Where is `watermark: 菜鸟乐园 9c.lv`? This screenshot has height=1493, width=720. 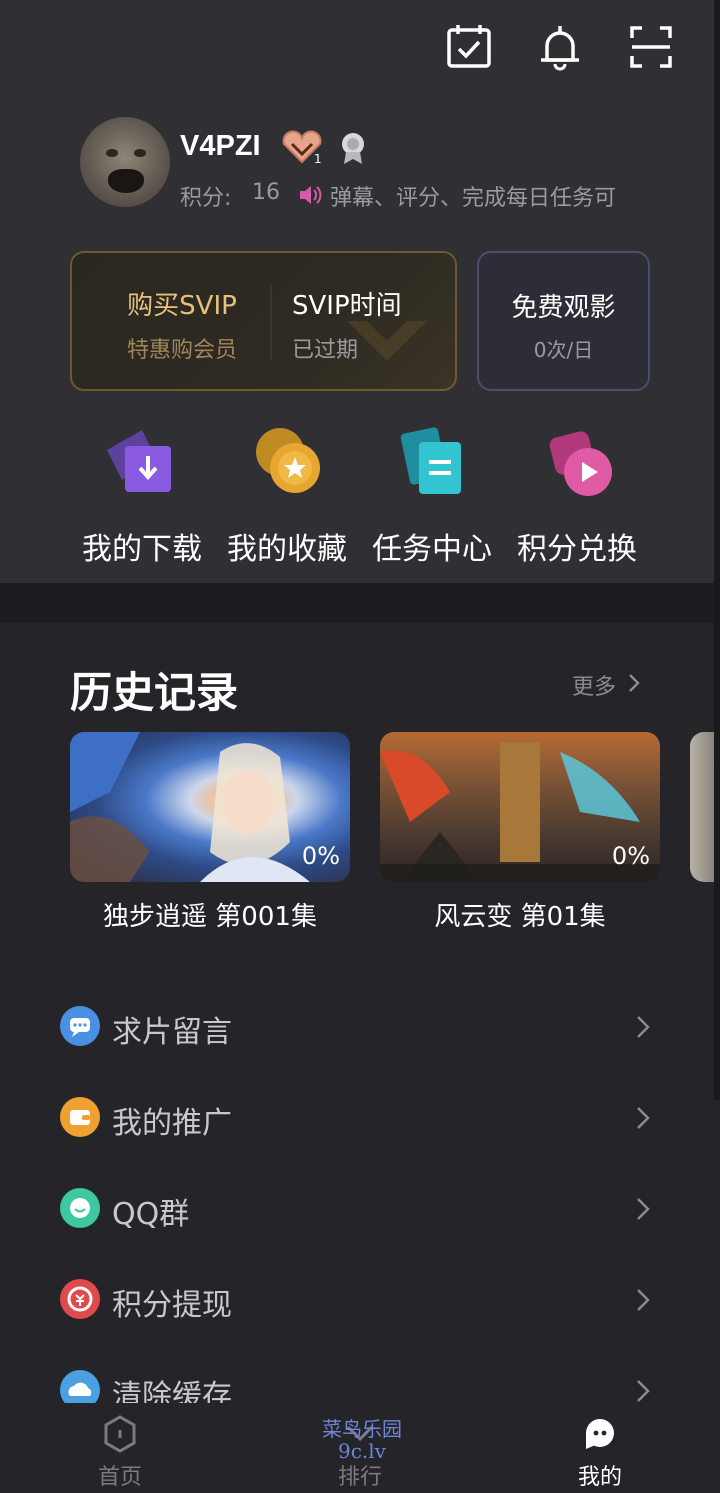
watermark: 菜鸟乐园 9c.lv is located at coordinates (362, 1440).